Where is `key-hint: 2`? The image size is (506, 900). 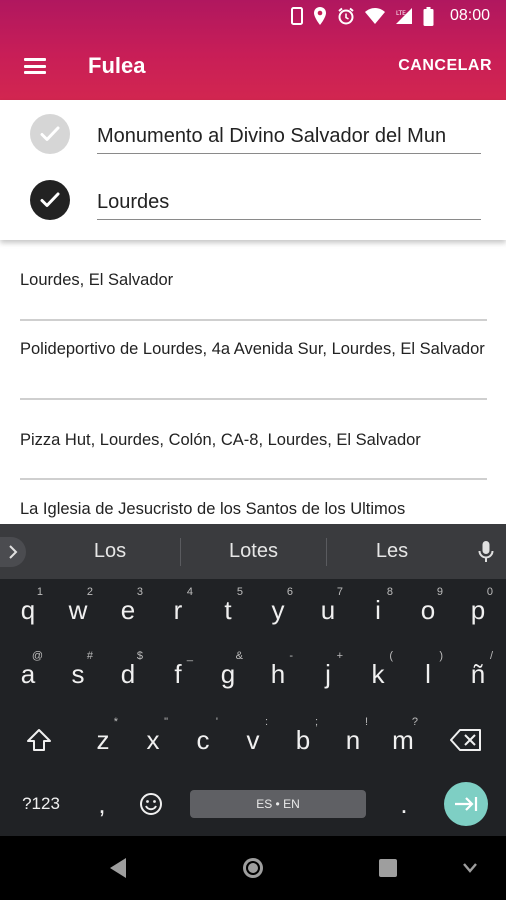
key-hint: 2 is located at coordinates (89, 592).